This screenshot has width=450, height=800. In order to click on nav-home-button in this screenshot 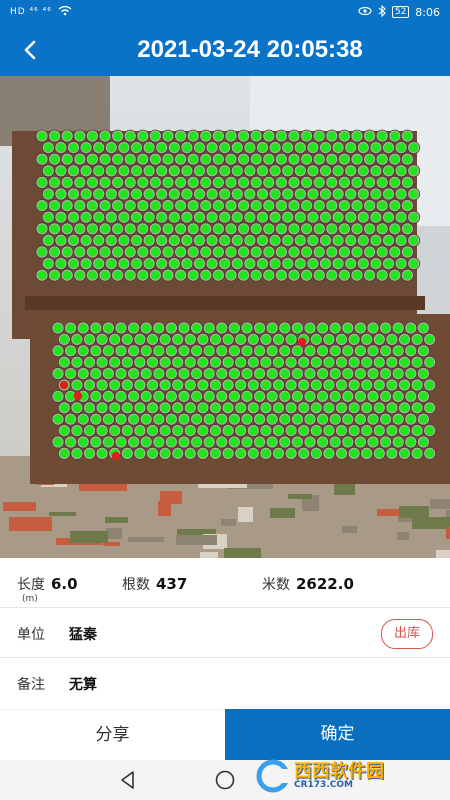, I will do `click(225, 780)`.